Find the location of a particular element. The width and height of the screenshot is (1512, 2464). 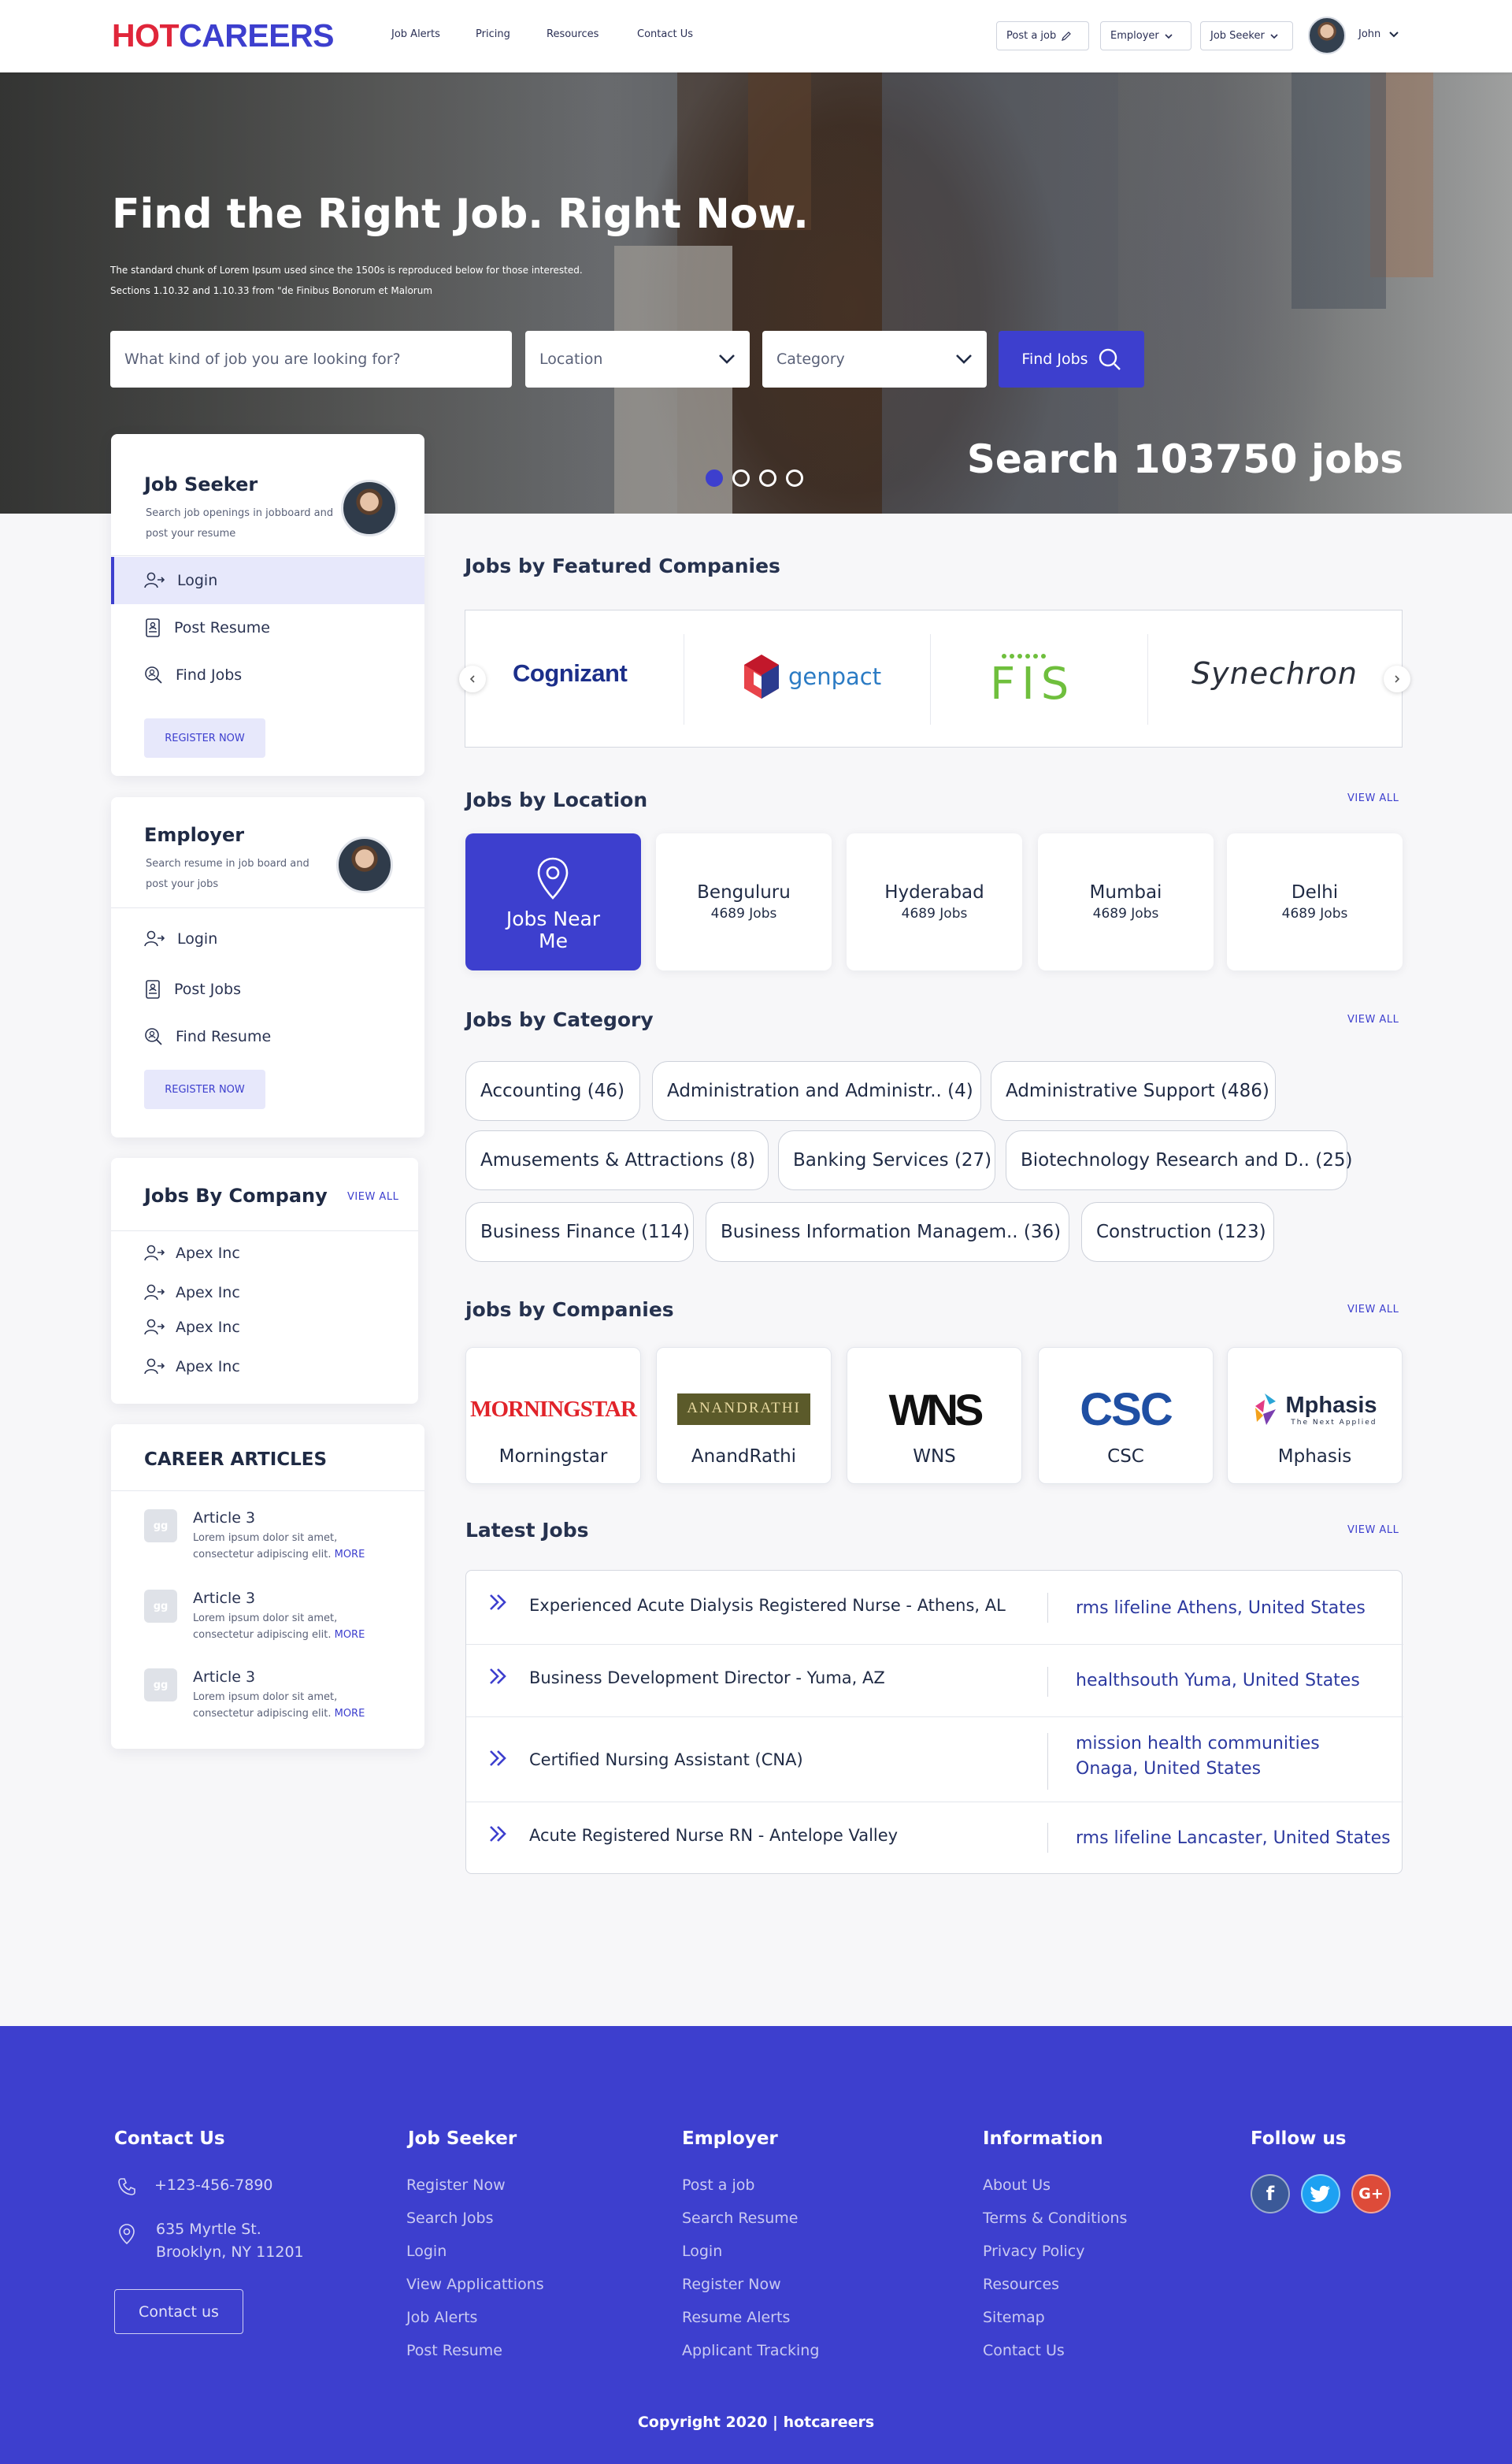

genpact-logo: genpact is located at coordinates (812, 676).